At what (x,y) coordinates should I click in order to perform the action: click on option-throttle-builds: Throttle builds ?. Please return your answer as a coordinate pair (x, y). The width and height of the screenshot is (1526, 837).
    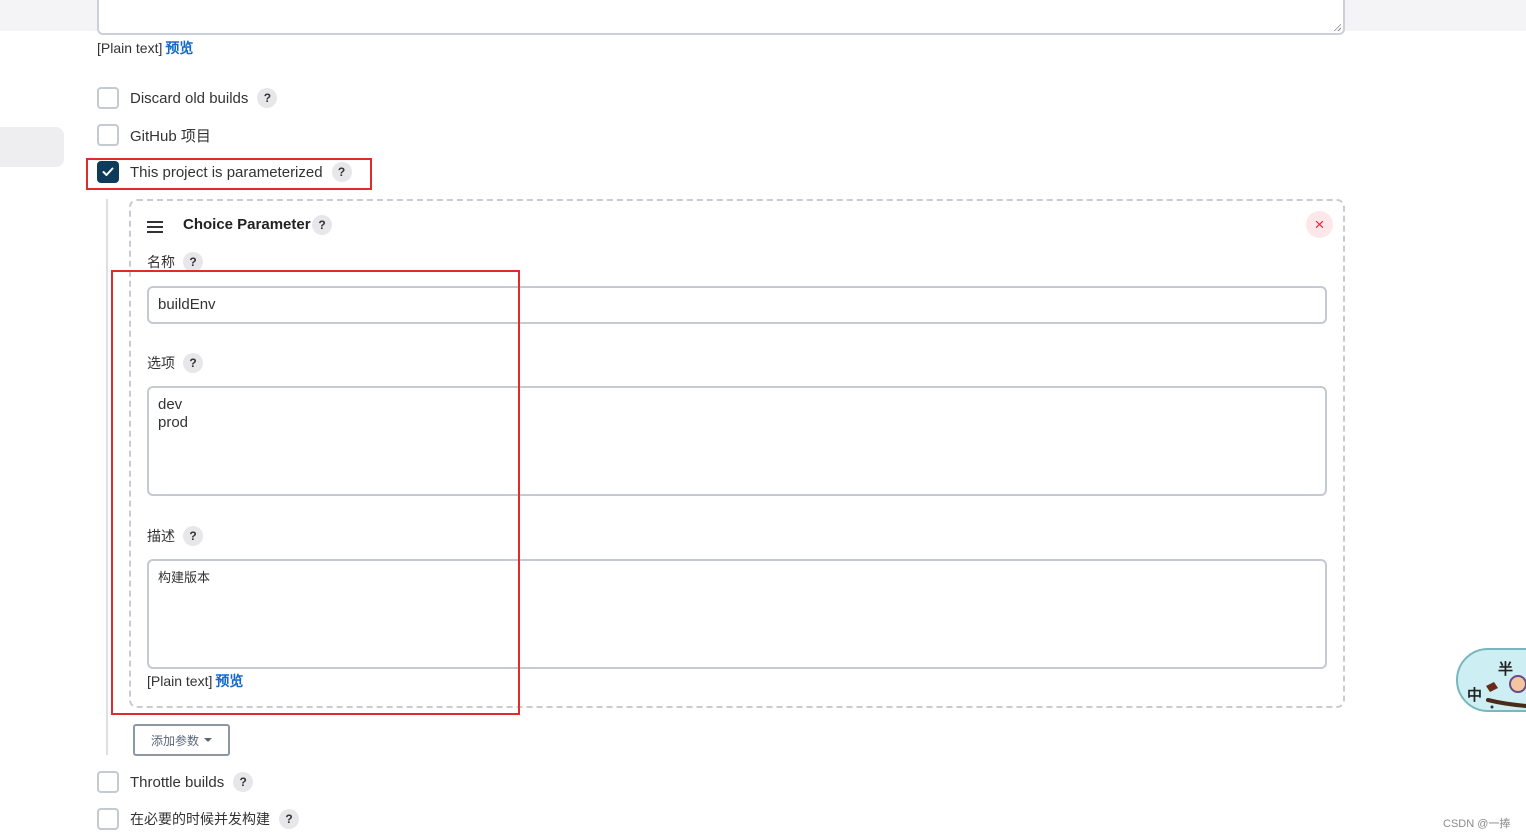
    Looking at the image, I should click on (175, 782).